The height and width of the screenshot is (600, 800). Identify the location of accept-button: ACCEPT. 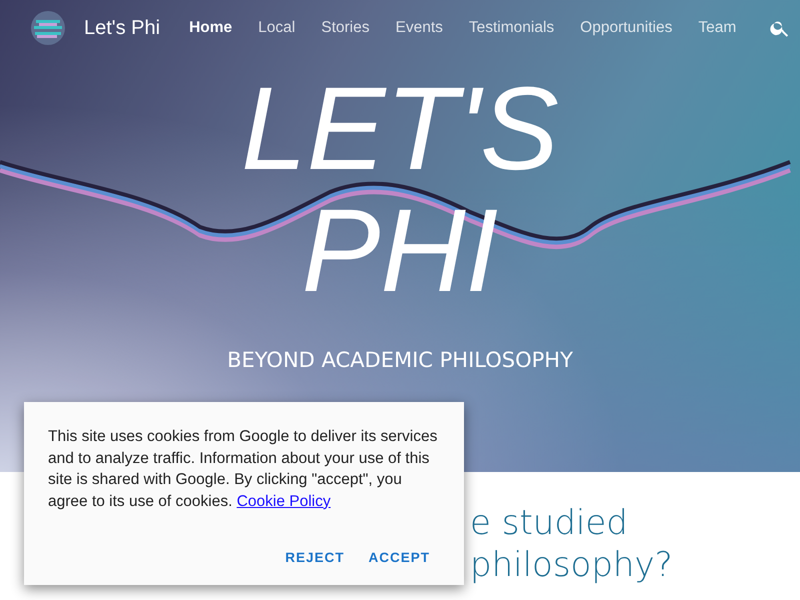
(399, 557).